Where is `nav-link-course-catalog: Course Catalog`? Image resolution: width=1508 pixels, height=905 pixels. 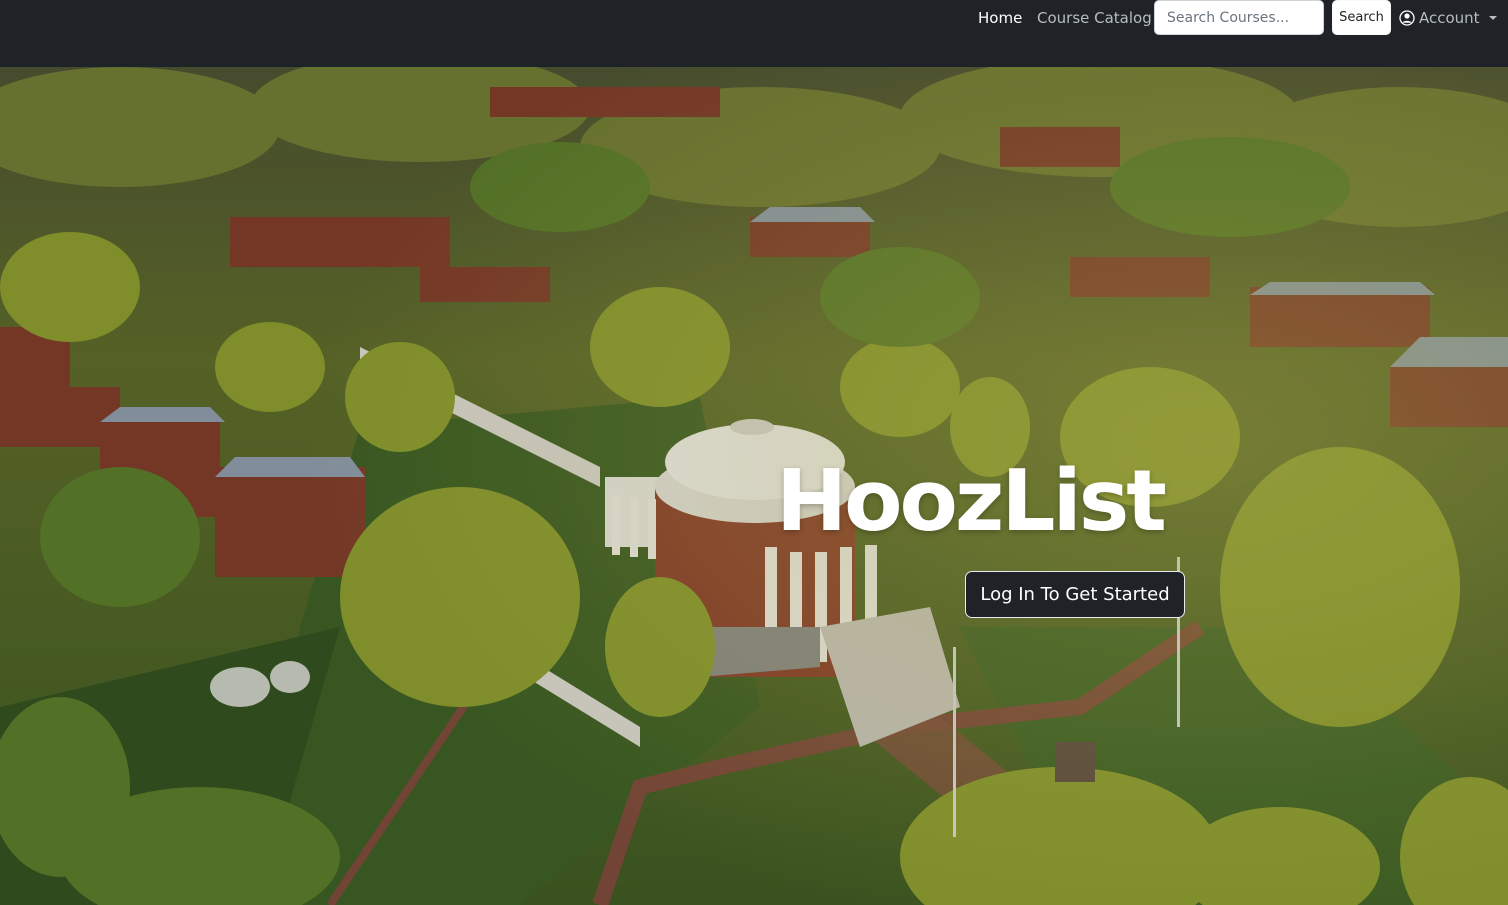
nav-link-course-catalog: Course Catalog is located at coordinates (1094, 18).